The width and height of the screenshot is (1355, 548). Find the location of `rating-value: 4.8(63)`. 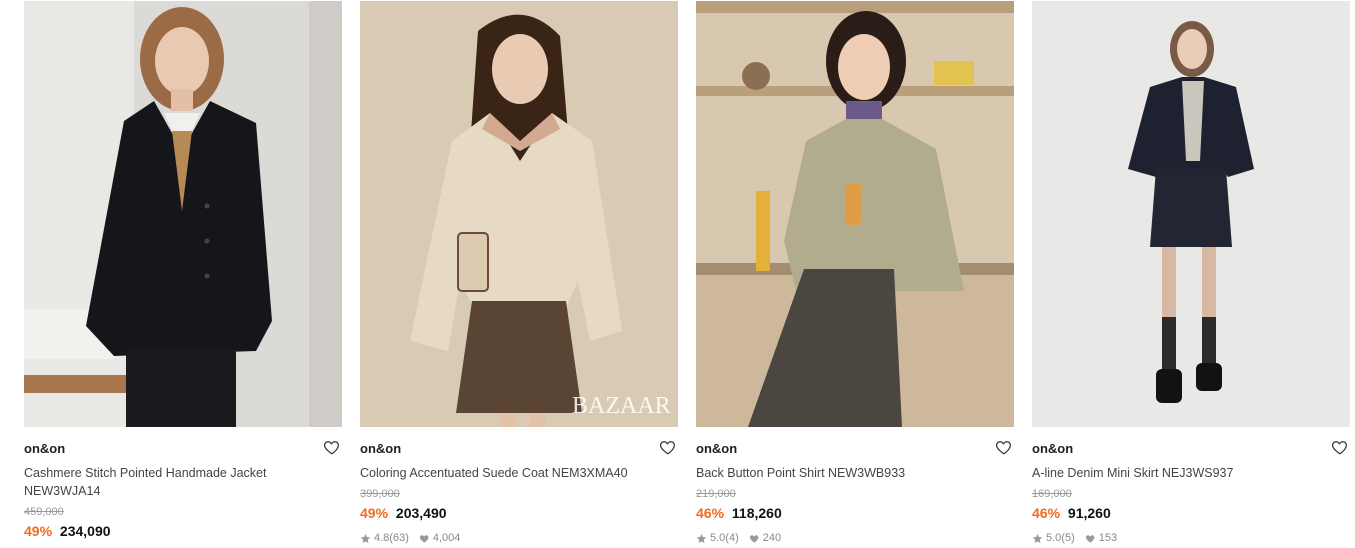

rating-value: 4.8(63) is located at coordinates (391, 538).